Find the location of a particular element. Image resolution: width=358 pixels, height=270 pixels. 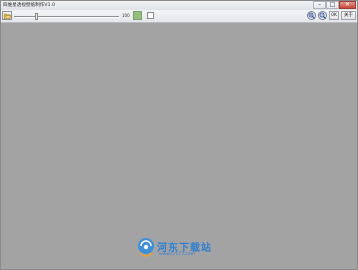

window-title: 四维星透视壁纸制作V1.0 is located at coordinates (29, 5).